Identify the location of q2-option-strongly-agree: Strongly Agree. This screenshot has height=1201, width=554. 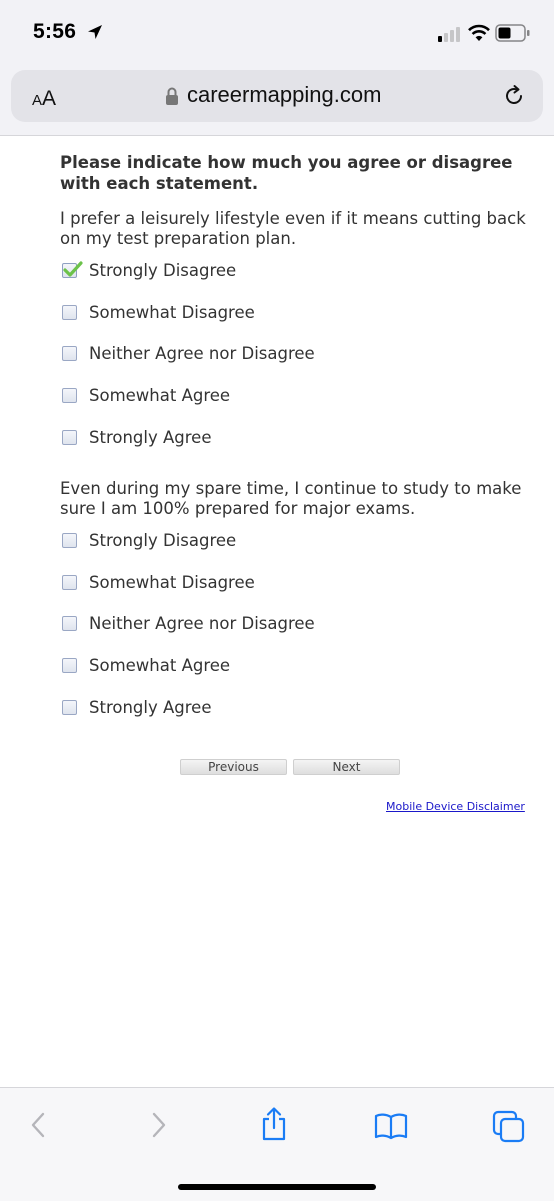
(136, 707).